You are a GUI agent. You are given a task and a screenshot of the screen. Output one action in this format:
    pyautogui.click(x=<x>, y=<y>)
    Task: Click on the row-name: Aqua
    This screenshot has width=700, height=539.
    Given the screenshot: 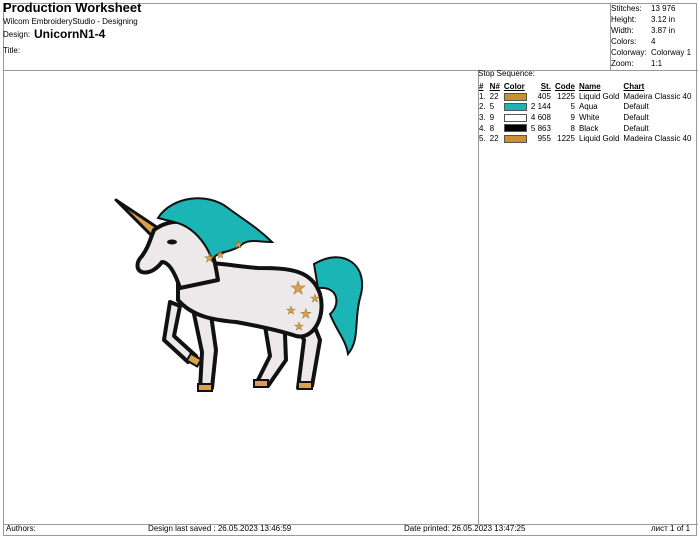 What is the action you would take?
    pyautogui.click(x=588, y=107)
    